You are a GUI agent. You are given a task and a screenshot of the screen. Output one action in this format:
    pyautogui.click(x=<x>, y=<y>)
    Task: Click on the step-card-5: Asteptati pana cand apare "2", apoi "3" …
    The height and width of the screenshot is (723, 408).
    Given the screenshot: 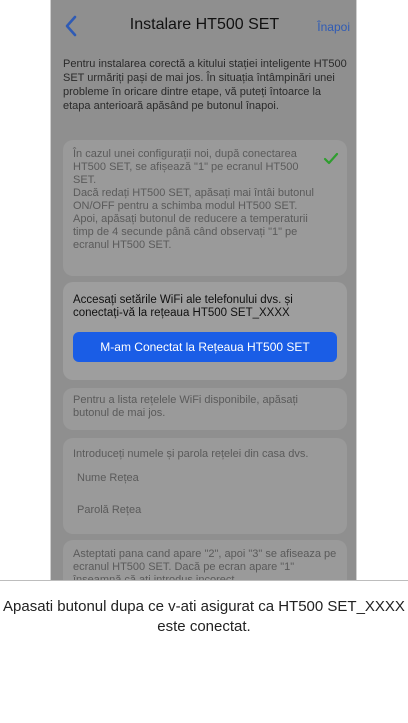 What is the action you would take?
    pyautogui.click(x=205, y=560)
    